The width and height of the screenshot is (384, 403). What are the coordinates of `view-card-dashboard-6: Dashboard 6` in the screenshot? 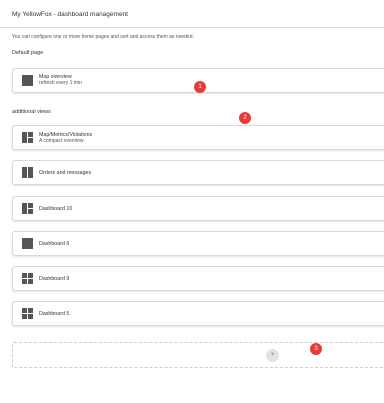 It's located at (198, 243).